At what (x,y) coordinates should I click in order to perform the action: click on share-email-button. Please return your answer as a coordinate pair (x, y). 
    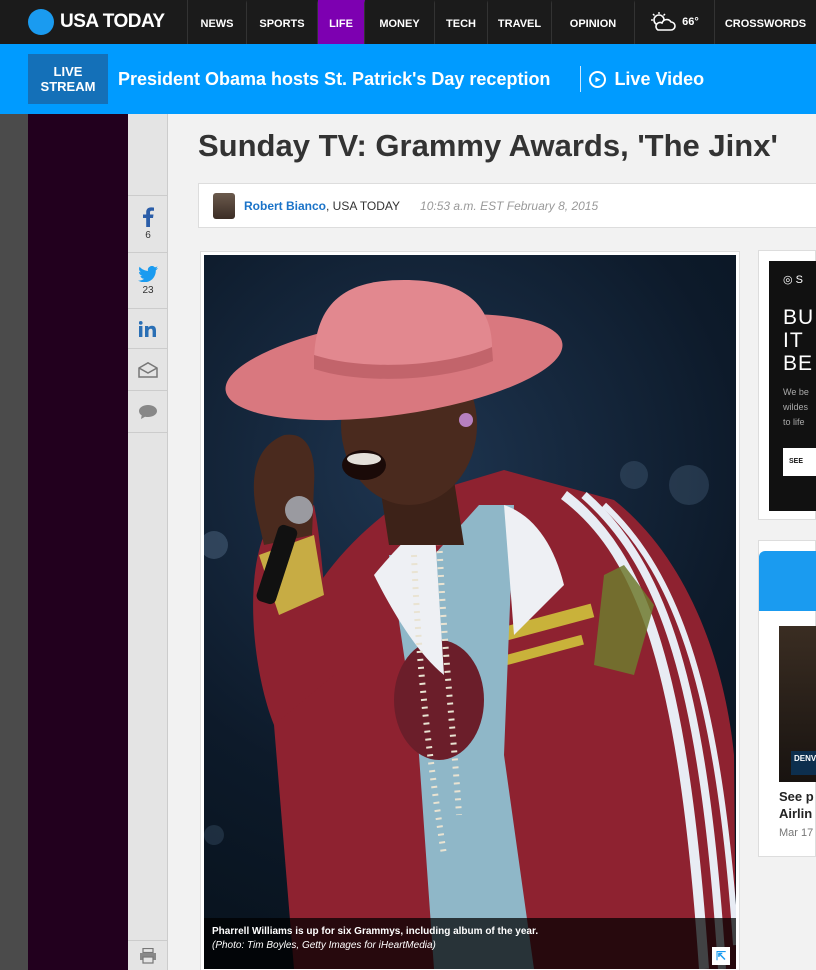
    Looking at the image, I should click on (148, 370).